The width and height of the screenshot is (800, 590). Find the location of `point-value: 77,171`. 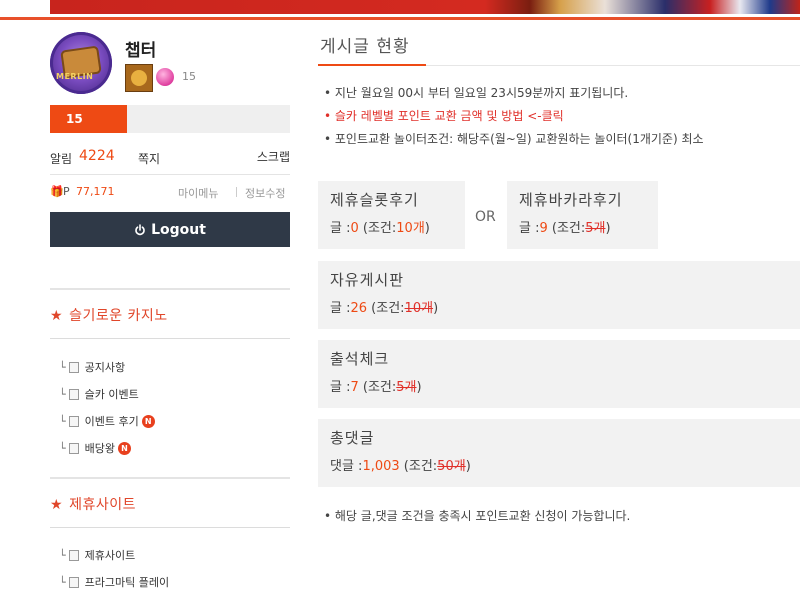

point-value: 77,171 is located at coordinates (95, 191).